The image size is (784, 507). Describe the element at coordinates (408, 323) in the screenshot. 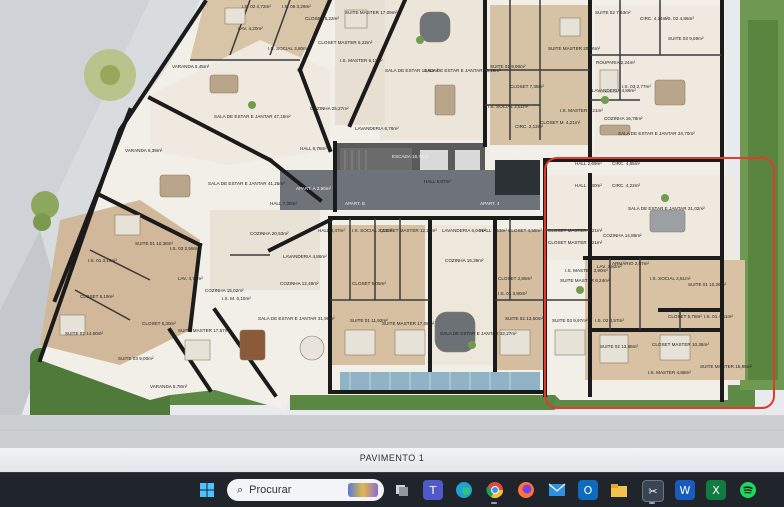

I see `room-label: SUITE MASTER 17,08m²` at that location.